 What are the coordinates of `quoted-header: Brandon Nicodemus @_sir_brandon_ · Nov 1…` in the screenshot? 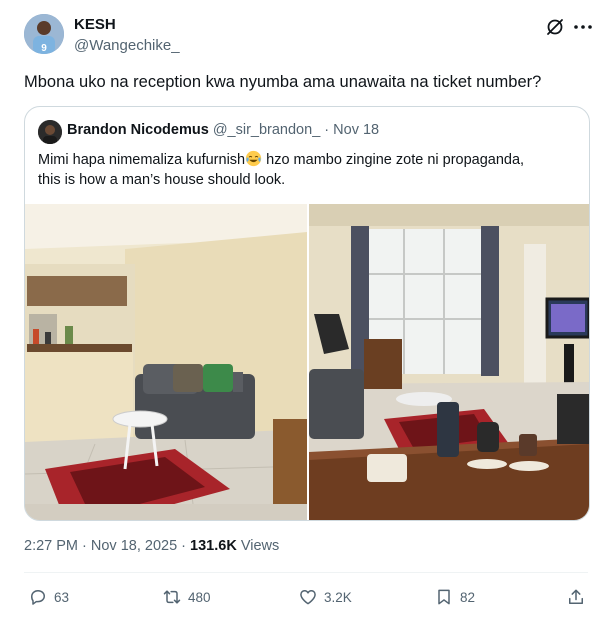 It's located at (223, 130).